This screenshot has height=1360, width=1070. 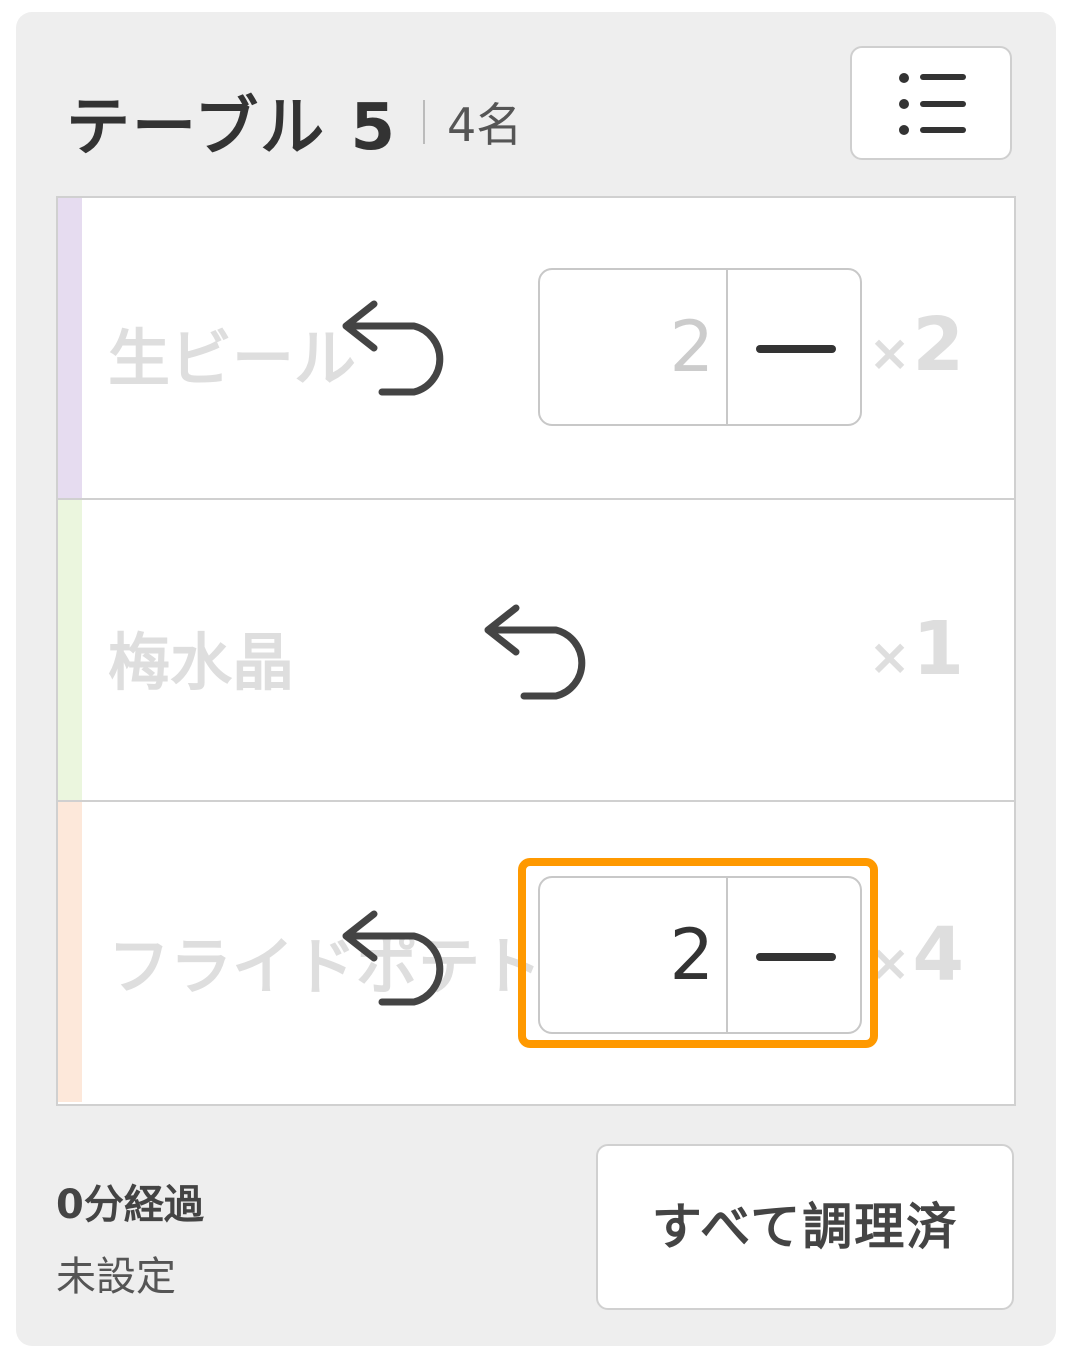 I want to click on quantity-stepper: 2, so click(x=700, y=347).